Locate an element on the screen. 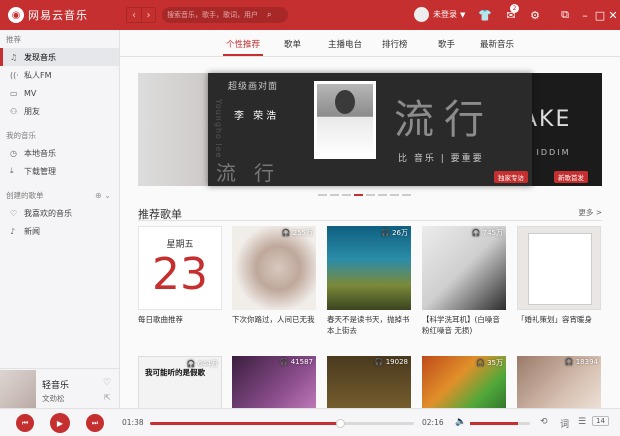 This screenshot has width=620, height=436. loop-mode-icon: ⟲ is located at coordinates (544, 422).